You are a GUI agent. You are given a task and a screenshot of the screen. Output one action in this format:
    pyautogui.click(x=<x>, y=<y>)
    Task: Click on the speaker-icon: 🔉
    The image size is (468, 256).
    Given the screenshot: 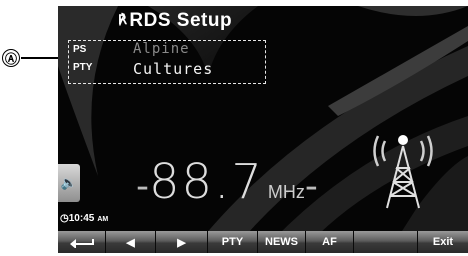 What is the action you would take?
    pyautogui.click(x=69, y=182)
    